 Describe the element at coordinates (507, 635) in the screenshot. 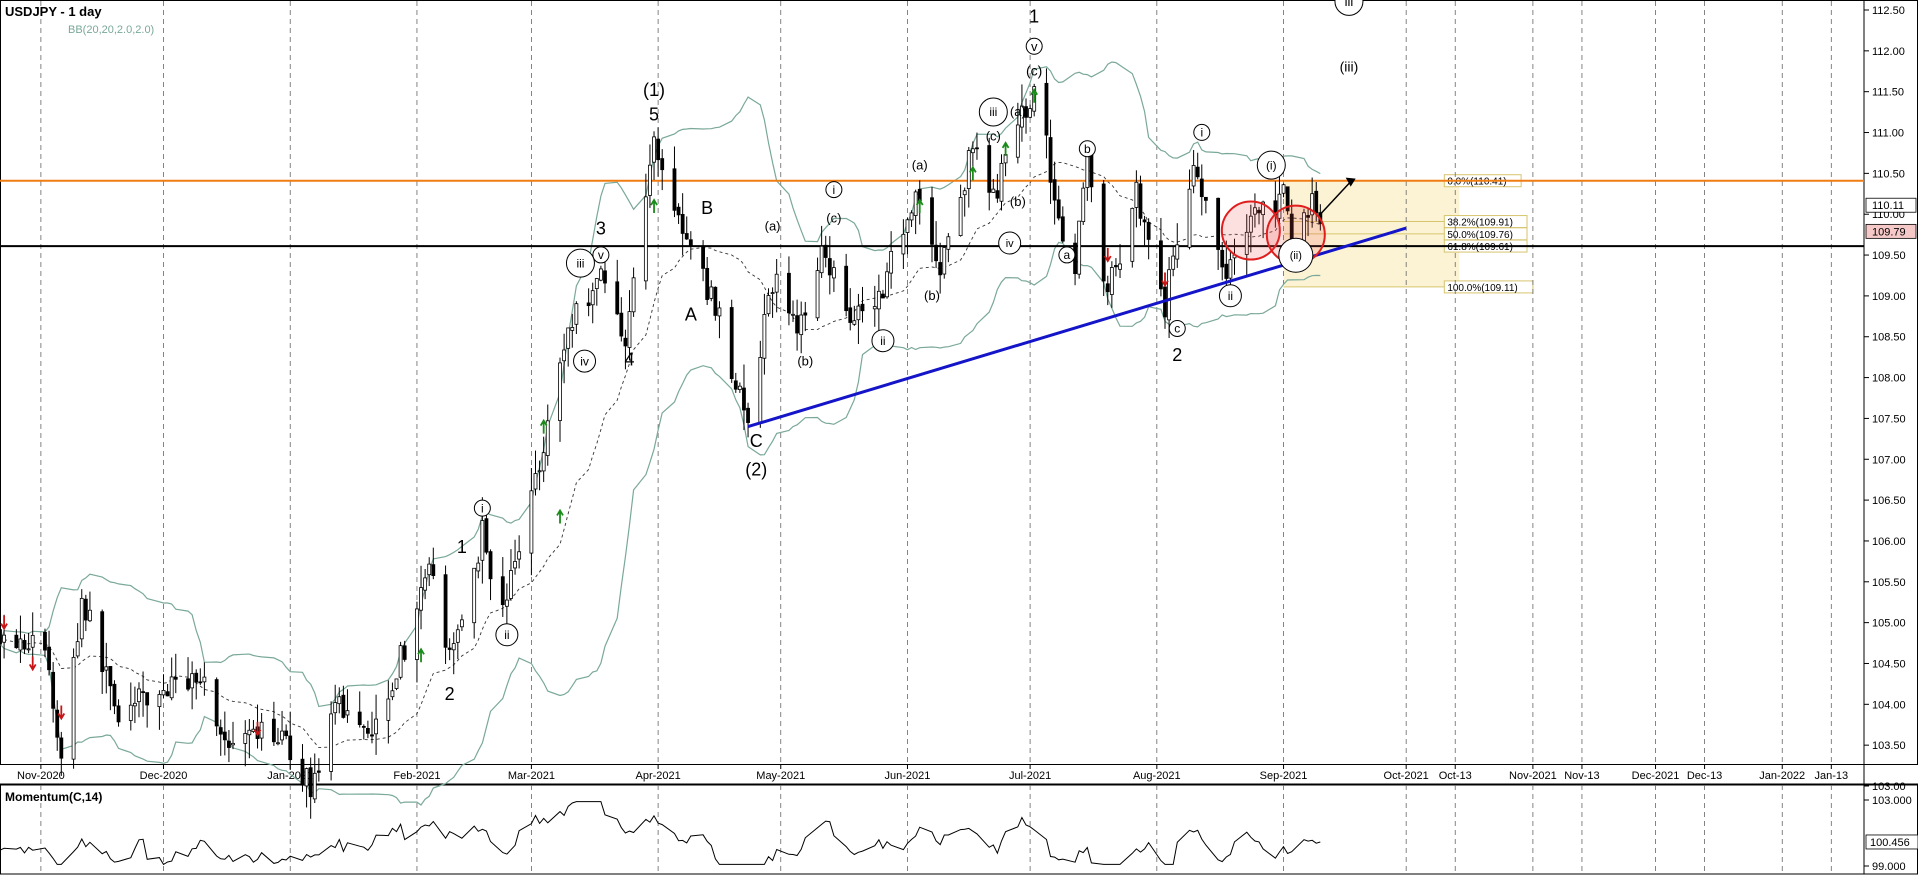

I see `wave-label: ii` at that location.